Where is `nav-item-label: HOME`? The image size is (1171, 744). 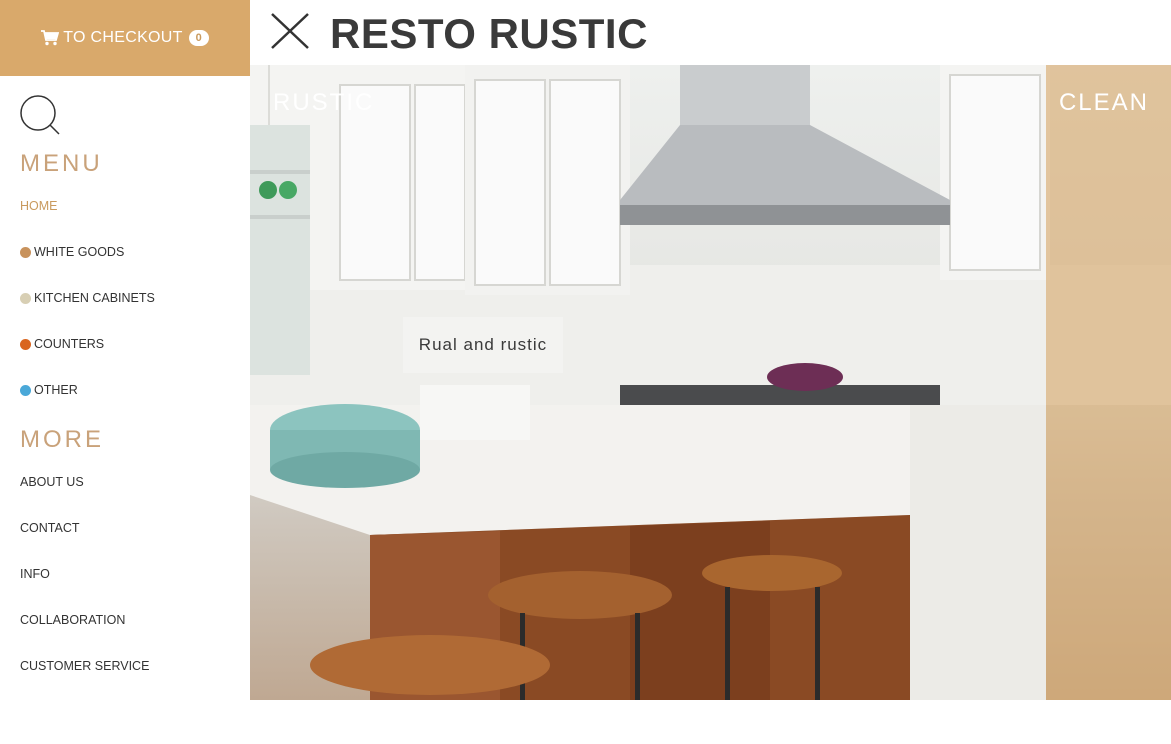 nav-item-label: HOME is located at coordinates (39, 206).